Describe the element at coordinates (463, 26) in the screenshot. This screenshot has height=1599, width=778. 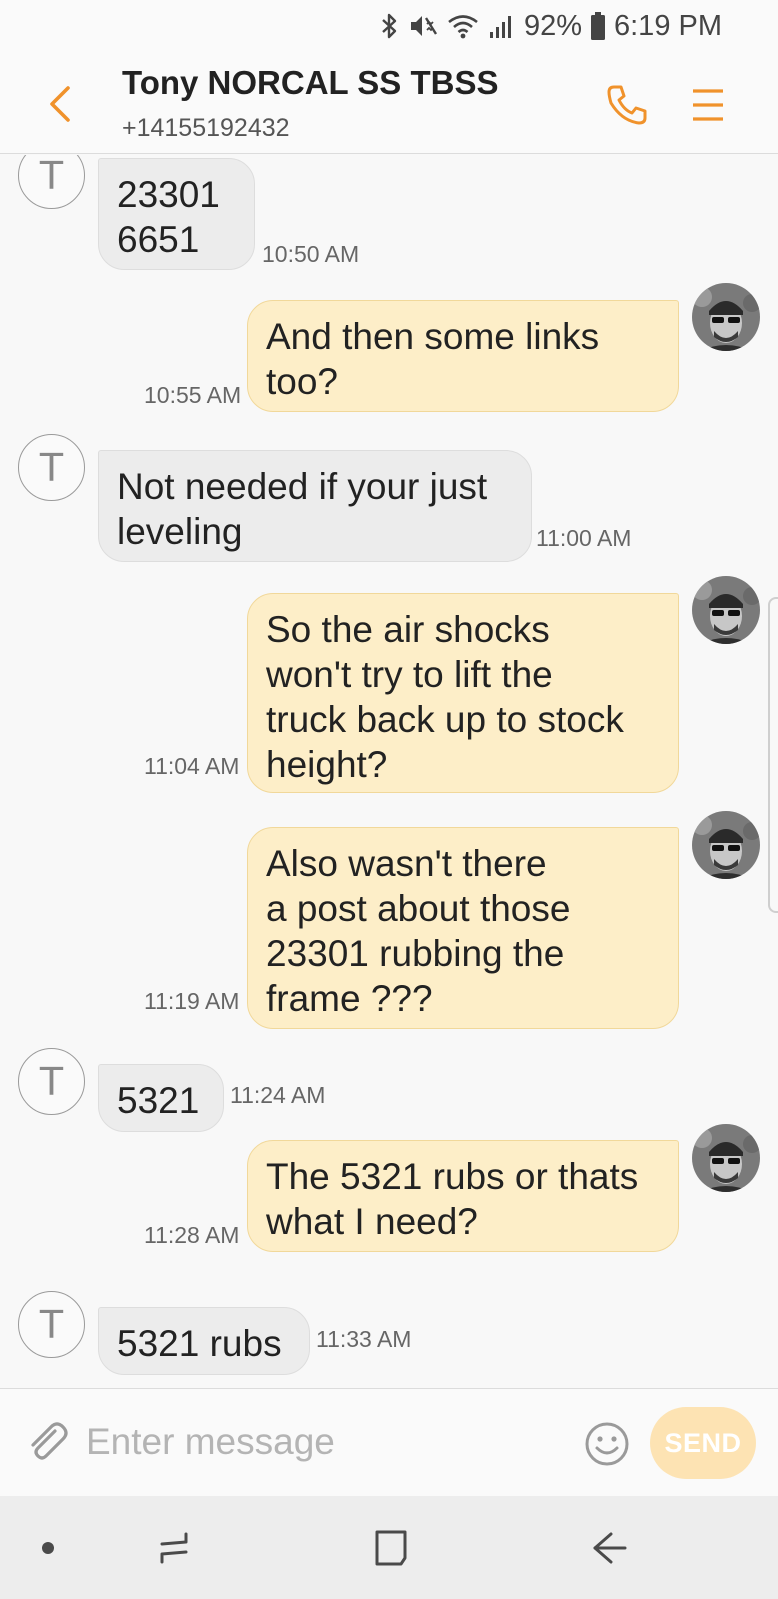
I see `wifi-icon` at that location.